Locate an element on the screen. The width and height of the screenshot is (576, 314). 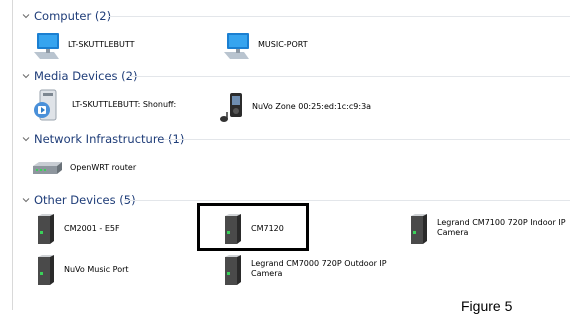
device-label: NuVo Zone 00:25:ed:1c:c9:3a is located at coordinates (312, 106).